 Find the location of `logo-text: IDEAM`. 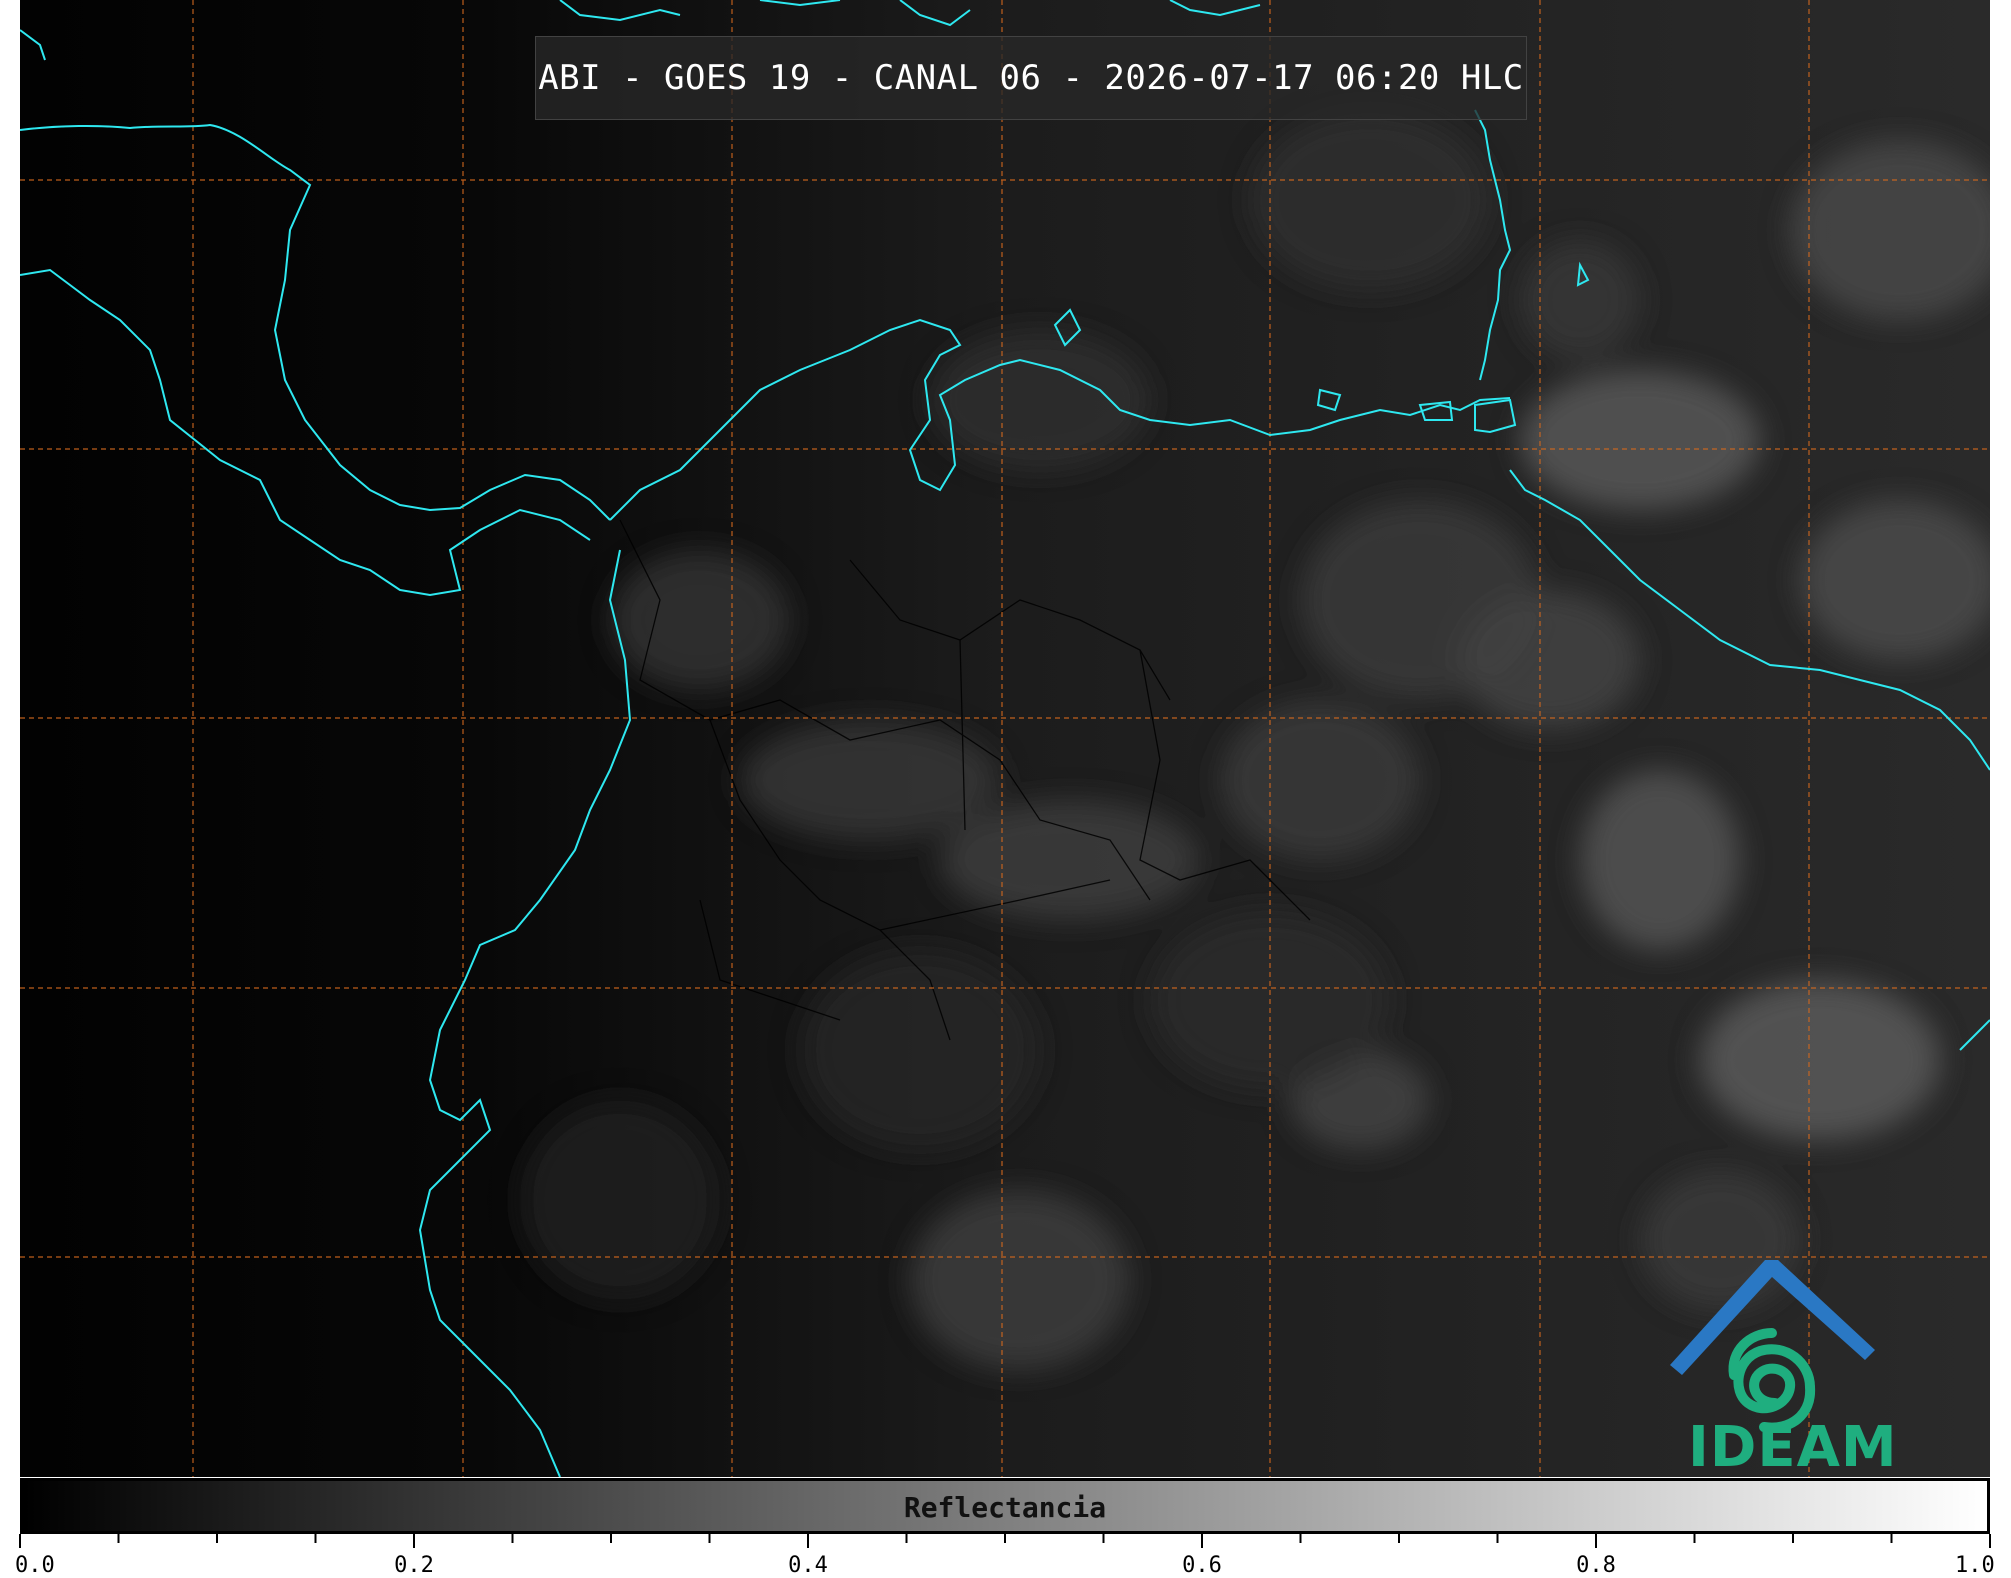

logo-text: IDEAM is located at coordinates (1793, 1447).